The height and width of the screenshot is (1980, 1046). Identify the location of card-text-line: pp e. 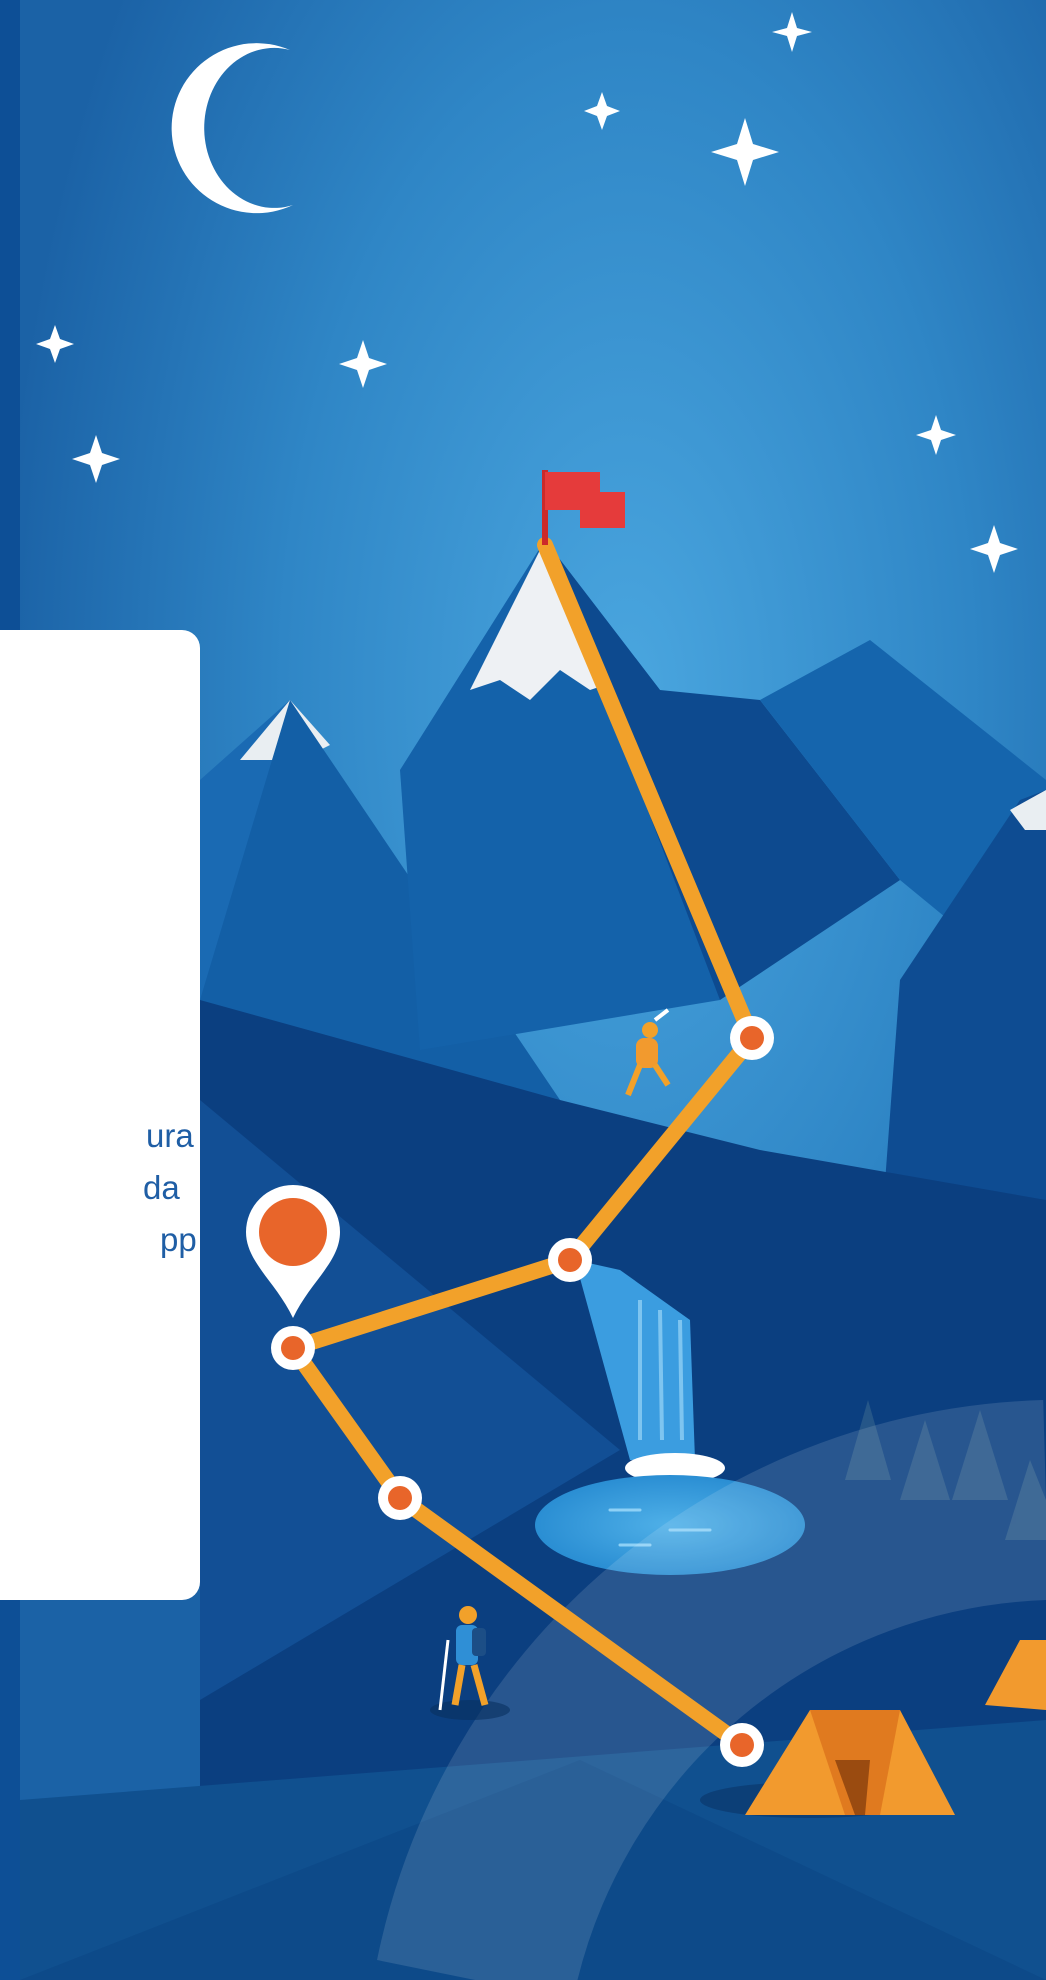
(180, 1239).